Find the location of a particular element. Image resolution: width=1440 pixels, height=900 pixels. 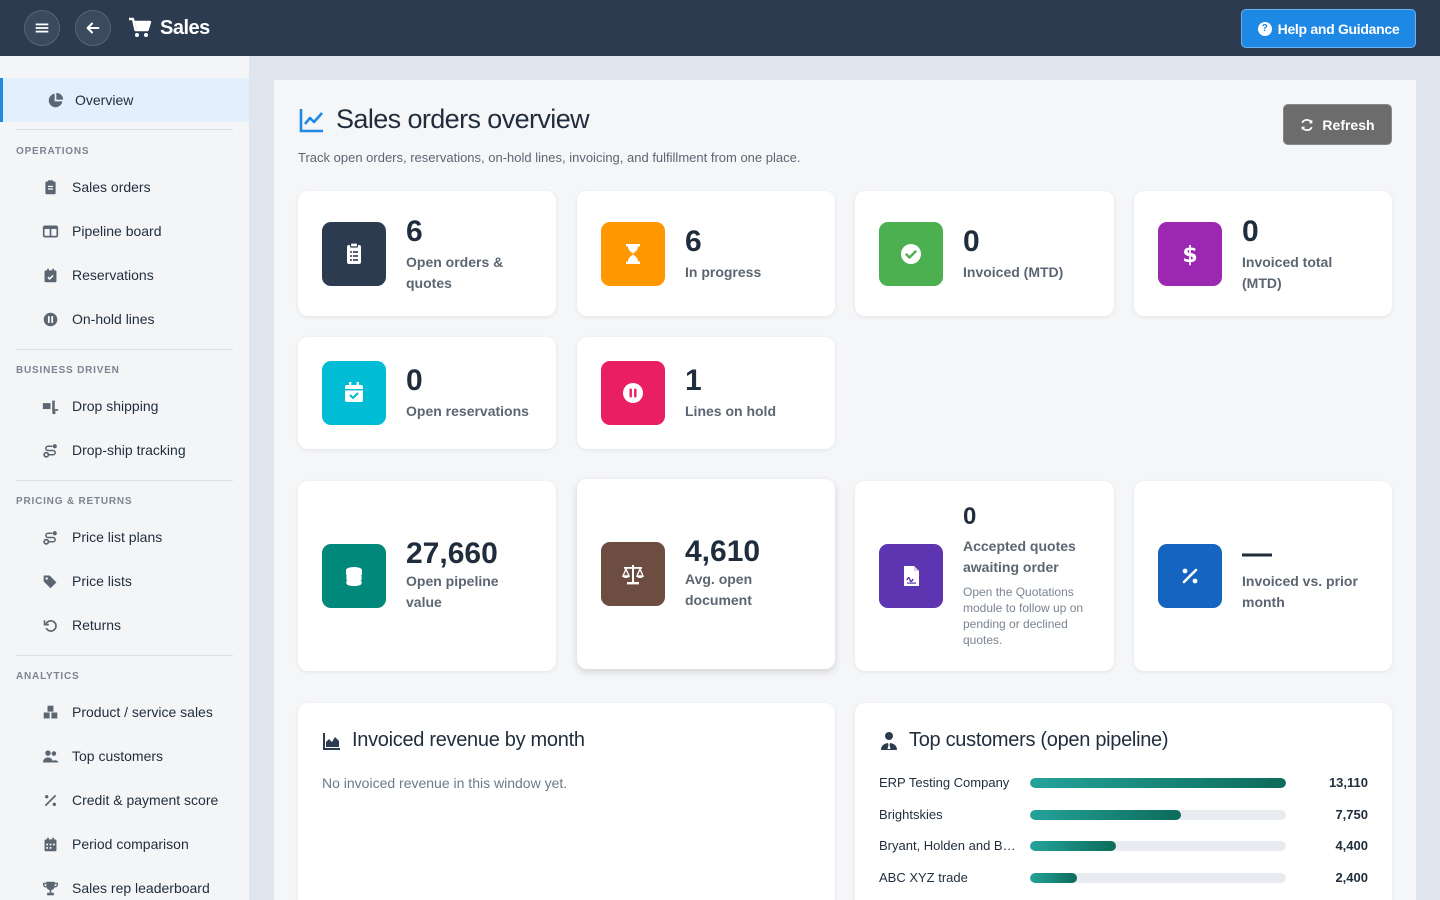

back-button is located at coordinates (93, 28).